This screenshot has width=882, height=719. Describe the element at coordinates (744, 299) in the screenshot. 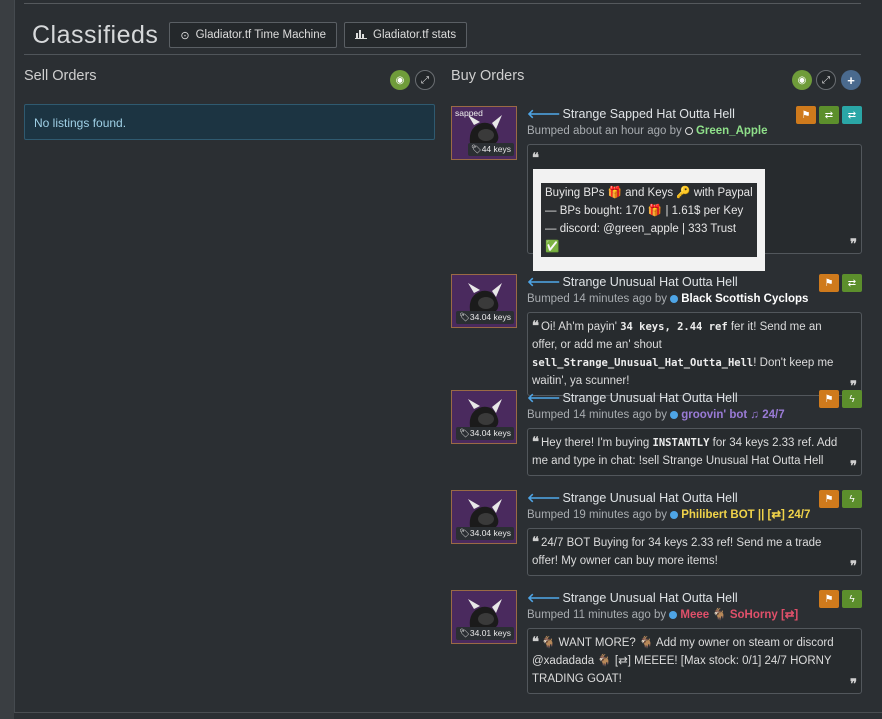

I see `user-name: Black Scottish Cyclops` at that location.